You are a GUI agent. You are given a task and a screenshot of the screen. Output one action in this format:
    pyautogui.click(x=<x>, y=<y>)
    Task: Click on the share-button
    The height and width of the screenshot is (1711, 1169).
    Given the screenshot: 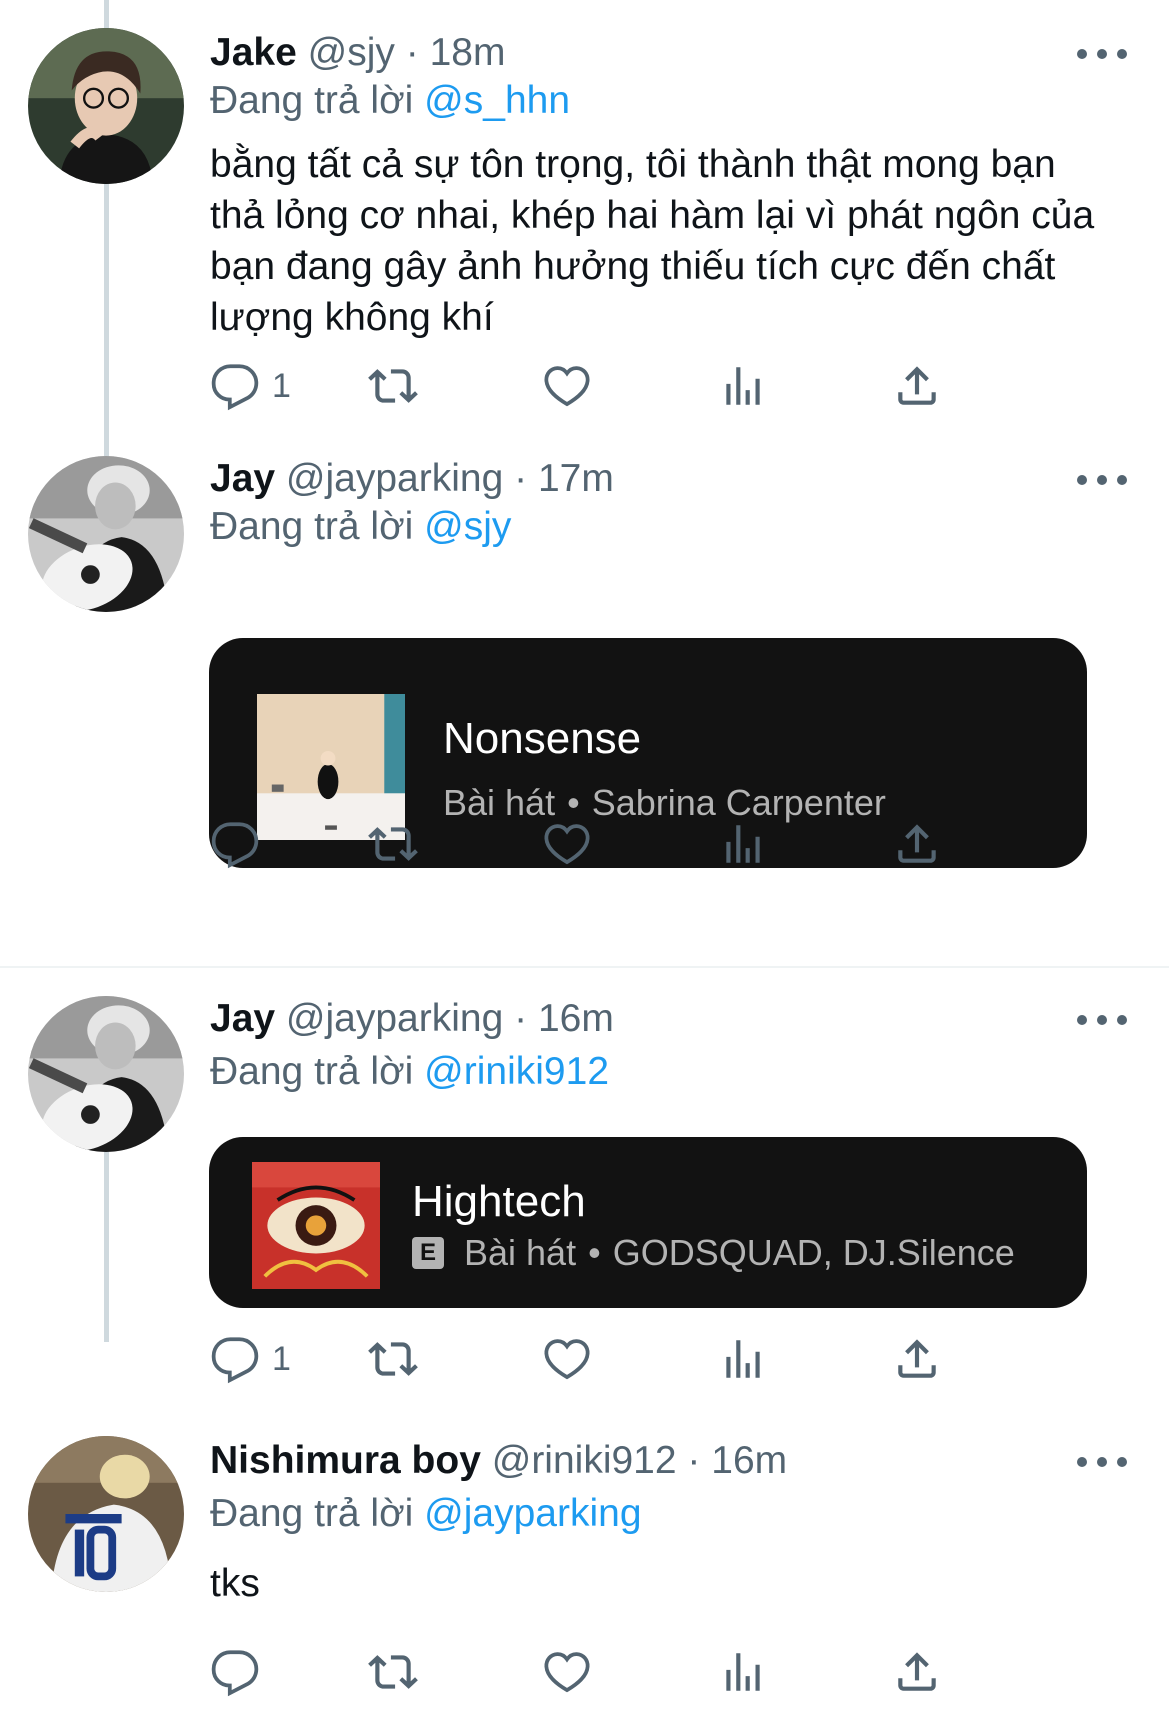 What is the action you would take?
    pyautogui.click(x=917, y=1672)
    